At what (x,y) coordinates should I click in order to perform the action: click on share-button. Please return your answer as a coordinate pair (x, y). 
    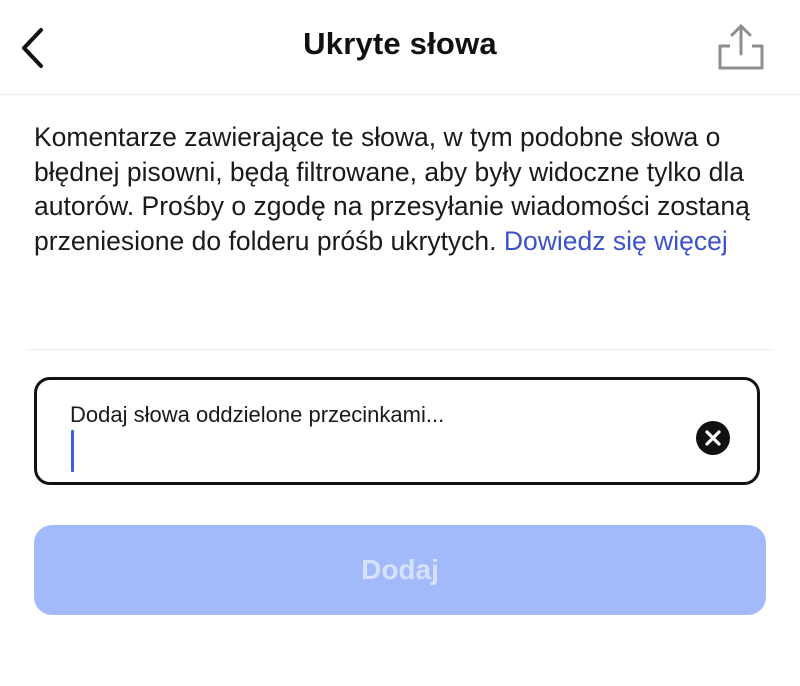
    Looking at the image, I should click on (741, 48).